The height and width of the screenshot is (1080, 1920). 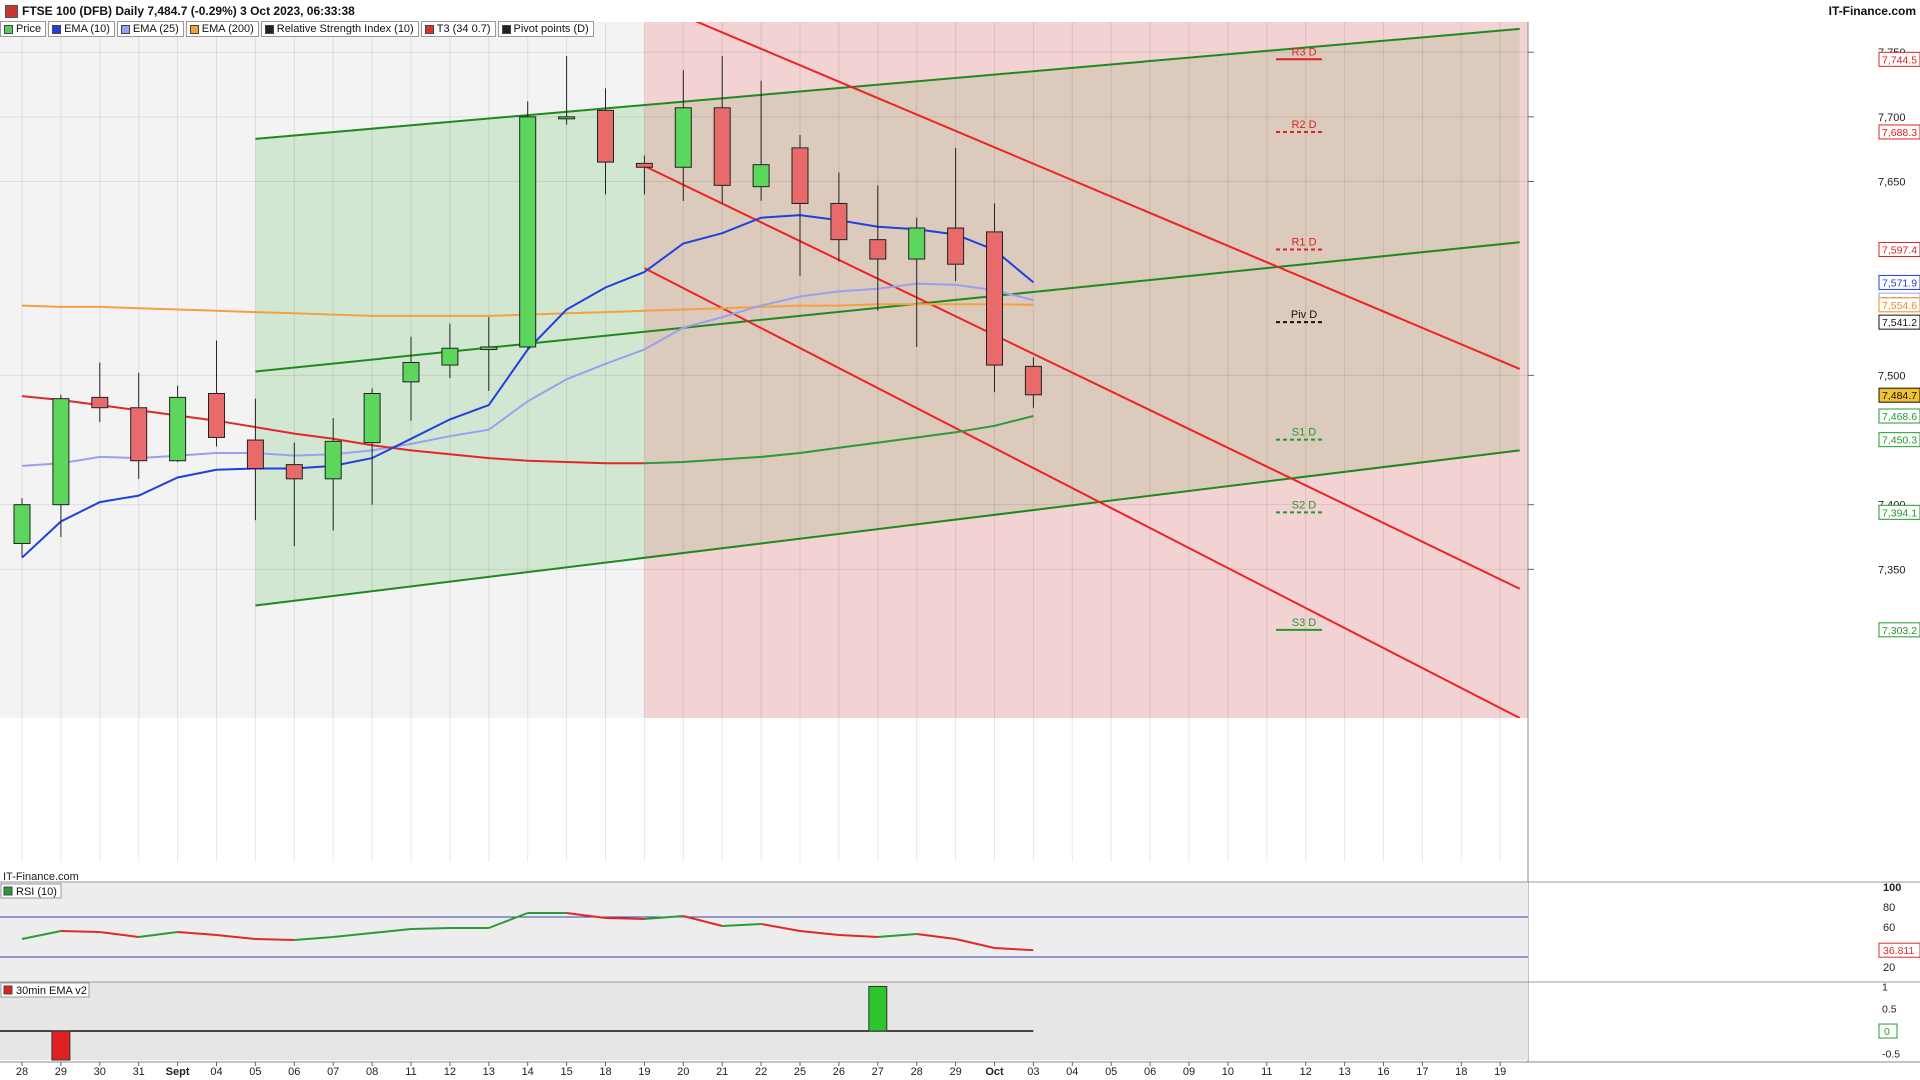 What do you see at coordinates (800, 1072) in the screenshot?
I see `x-axis-label: 25` at bounding box center [800, 1072].